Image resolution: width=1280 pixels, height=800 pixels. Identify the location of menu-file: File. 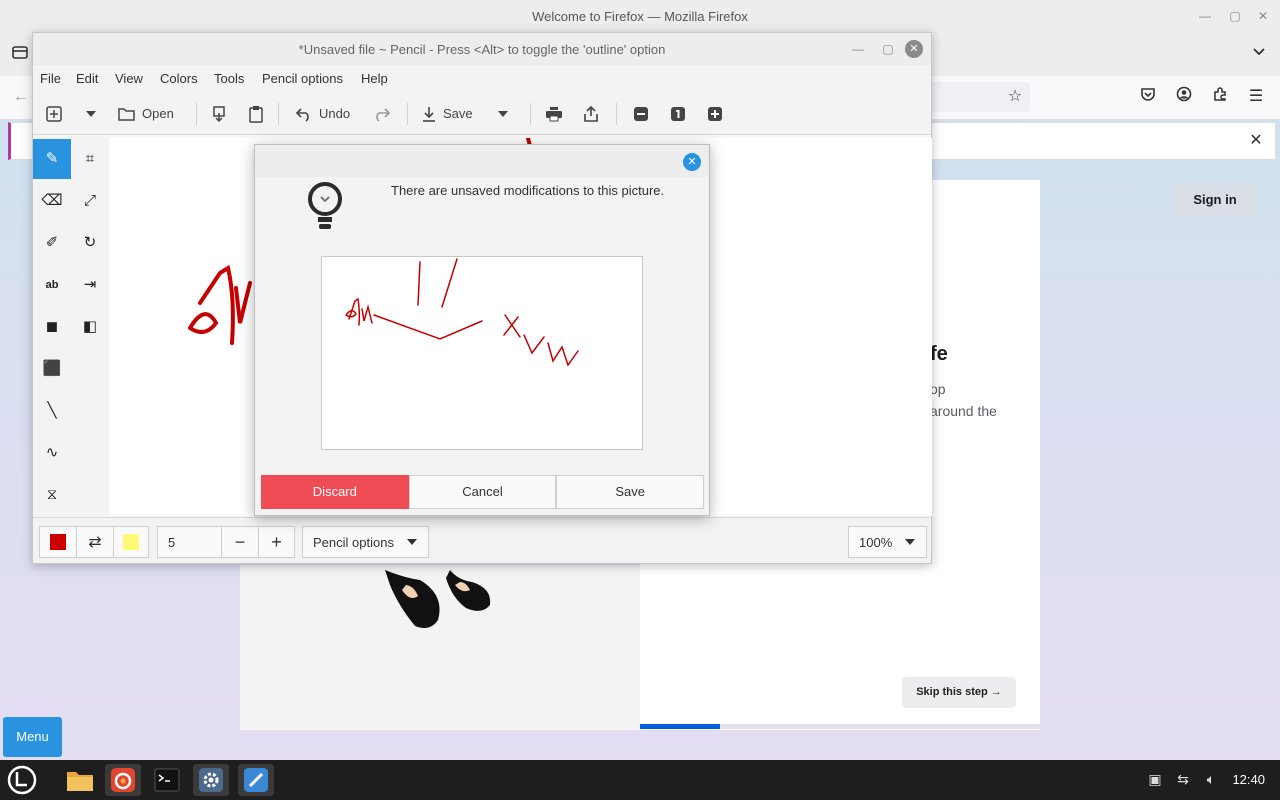
(50, 78).